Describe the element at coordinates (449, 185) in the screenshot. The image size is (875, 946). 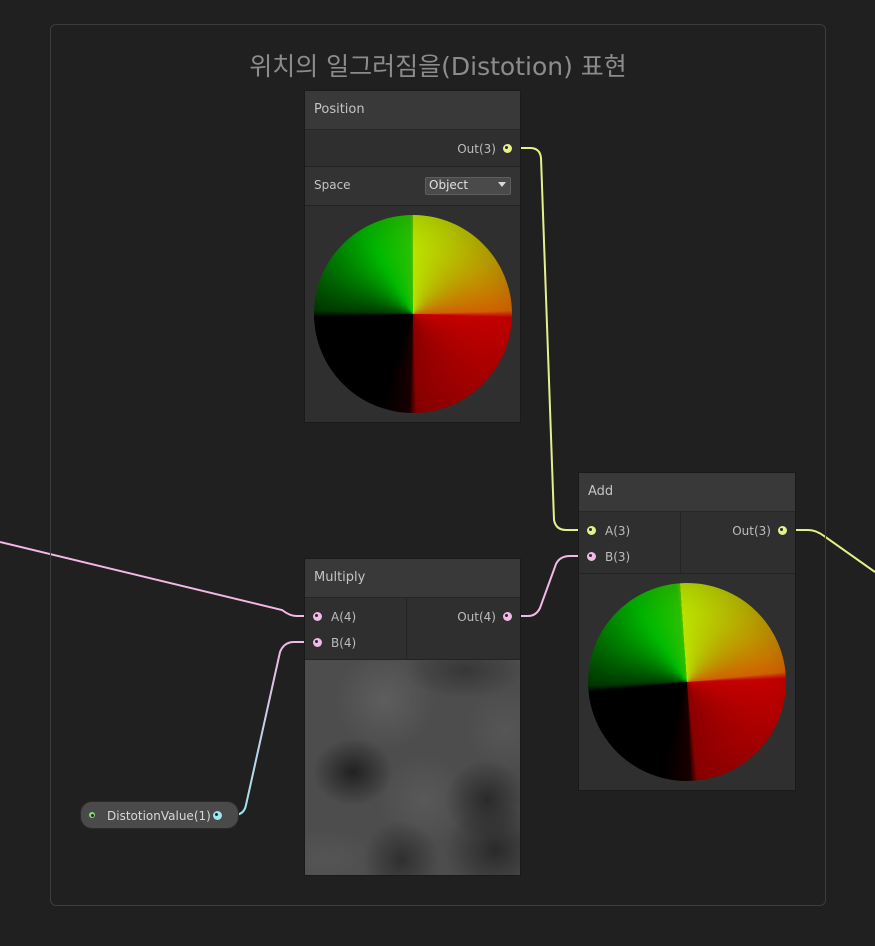
I see `space-dropdown-value: Object` at that location.